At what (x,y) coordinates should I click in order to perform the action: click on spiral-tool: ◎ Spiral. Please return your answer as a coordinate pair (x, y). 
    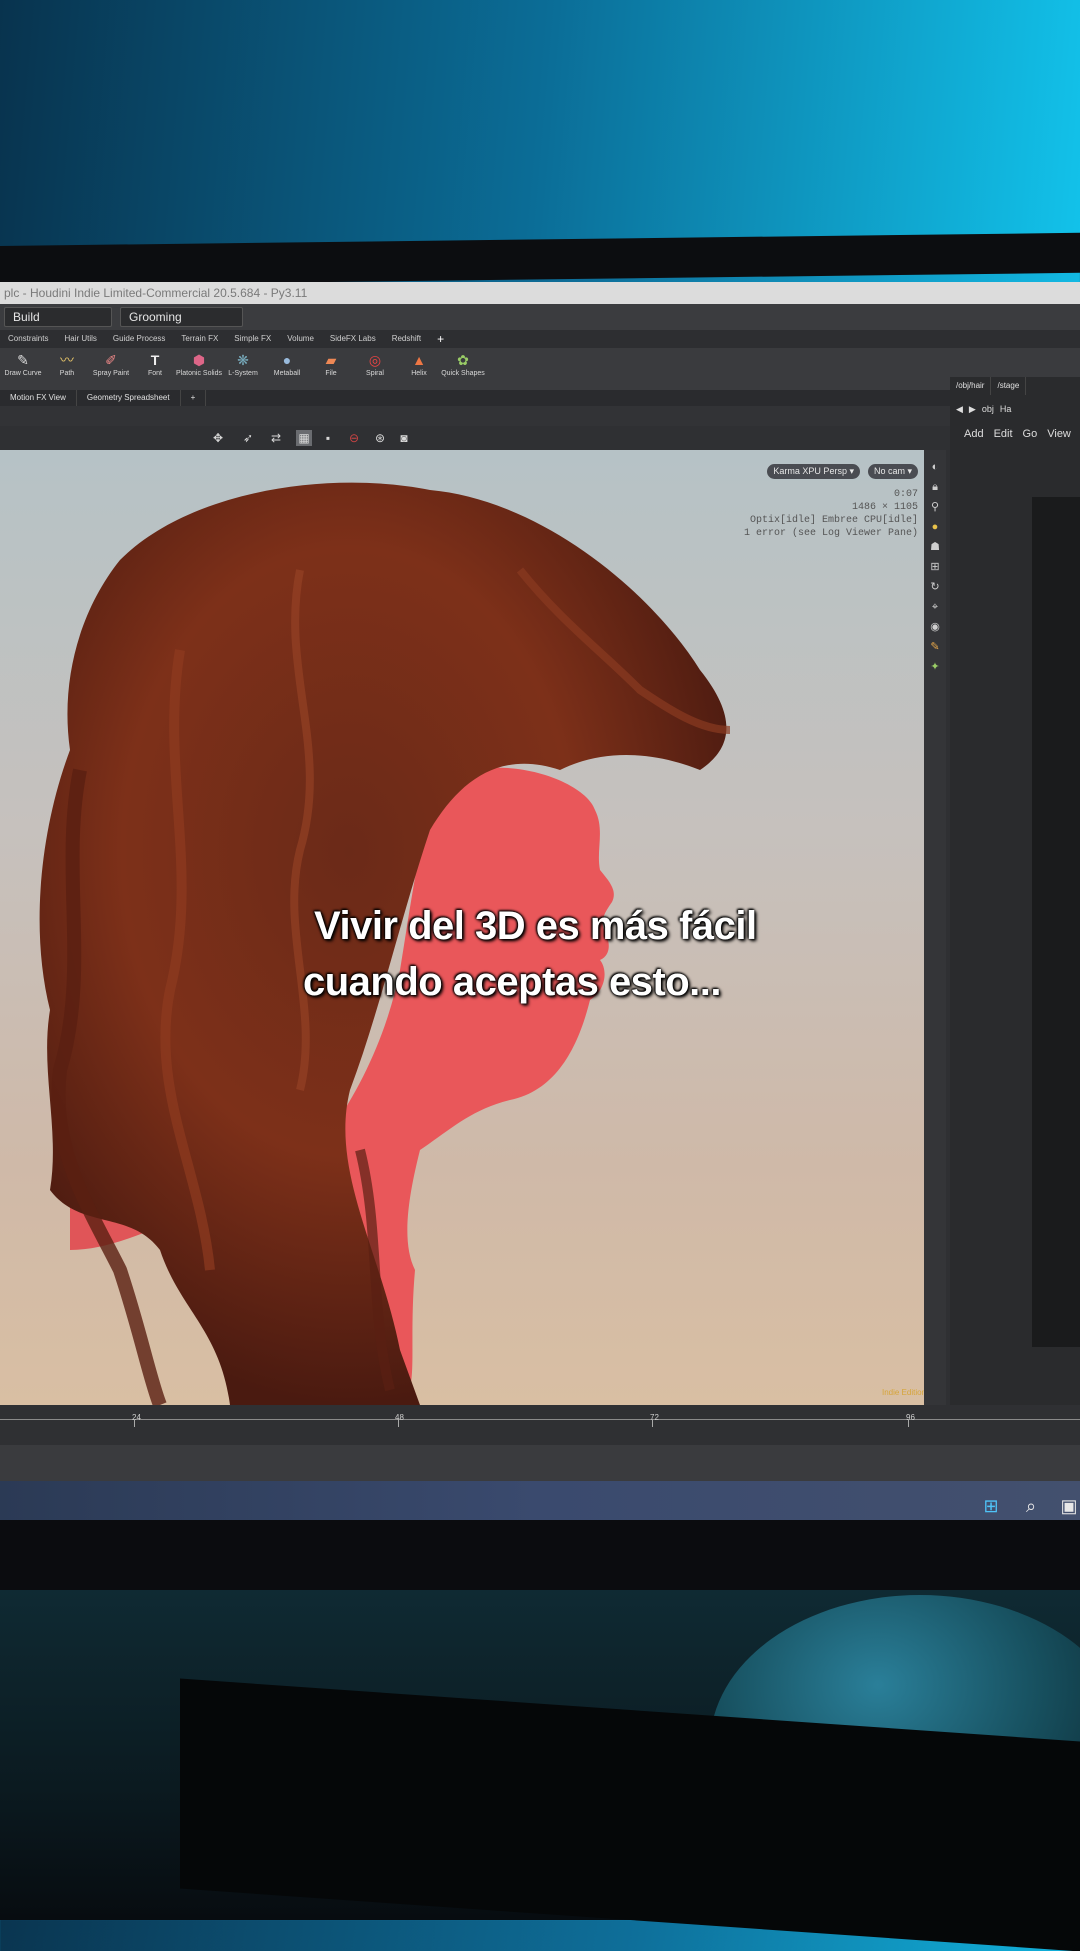
    Looking at the image, I should click on (375, 369).